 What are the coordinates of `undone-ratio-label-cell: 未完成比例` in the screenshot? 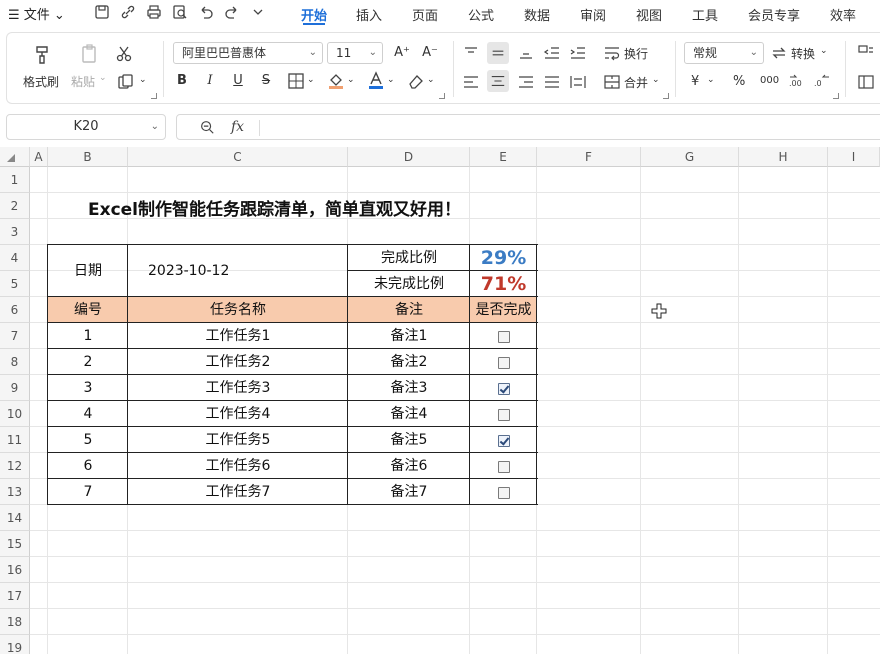 It's located at (409, 284).